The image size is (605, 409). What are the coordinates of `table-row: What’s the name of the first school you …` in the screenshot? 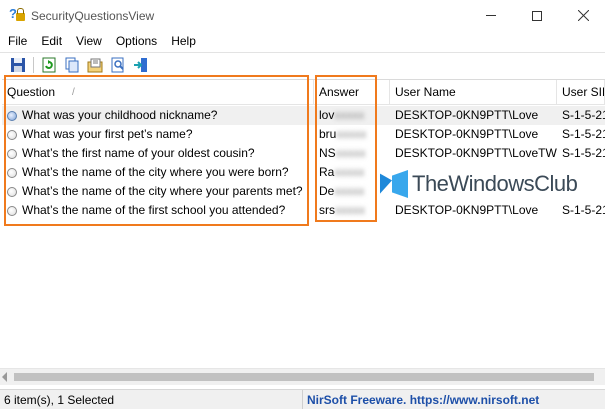 It's located at (303, 210).